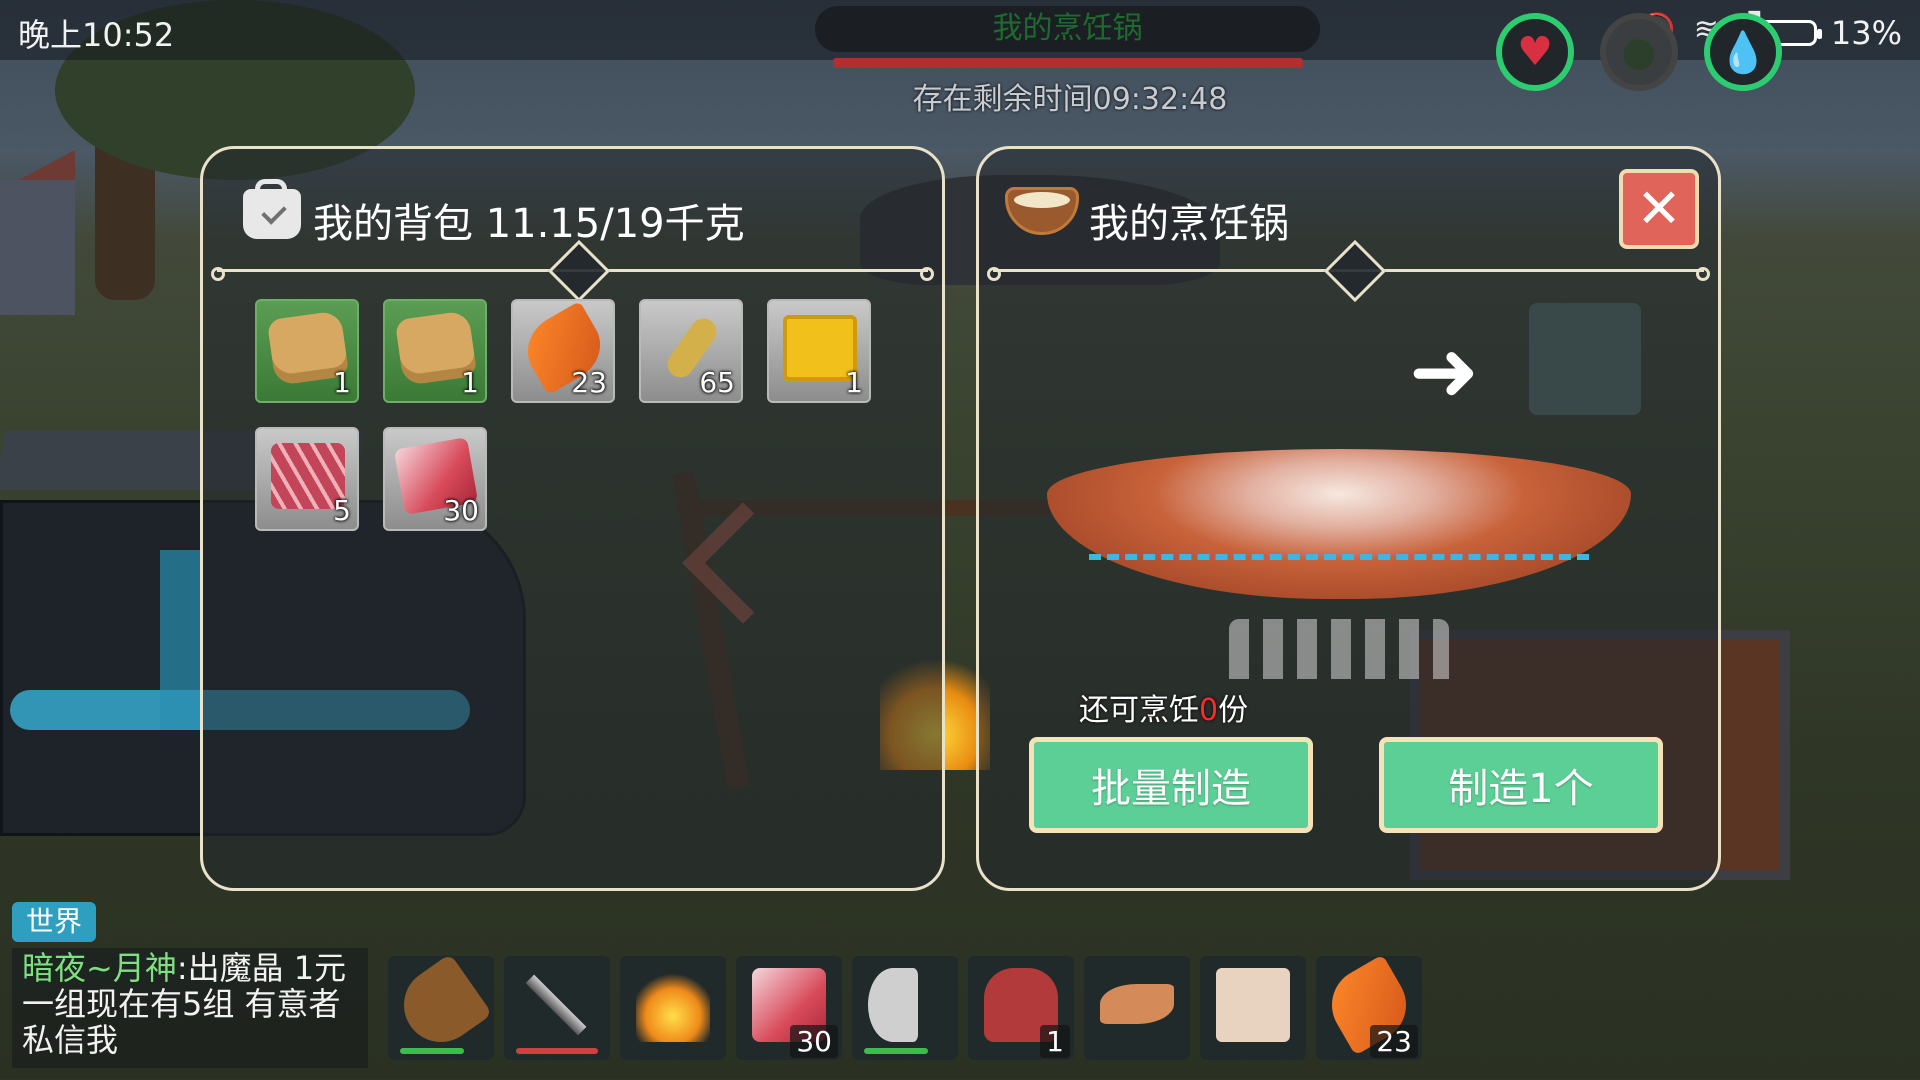 Image resolution: width=1920 pixels, height=1080 pixels. What do you see at coordinates (691, 351) in the screenshot?
I see `inventory-slot-wheat: 65` at bounding box center [691, 351].